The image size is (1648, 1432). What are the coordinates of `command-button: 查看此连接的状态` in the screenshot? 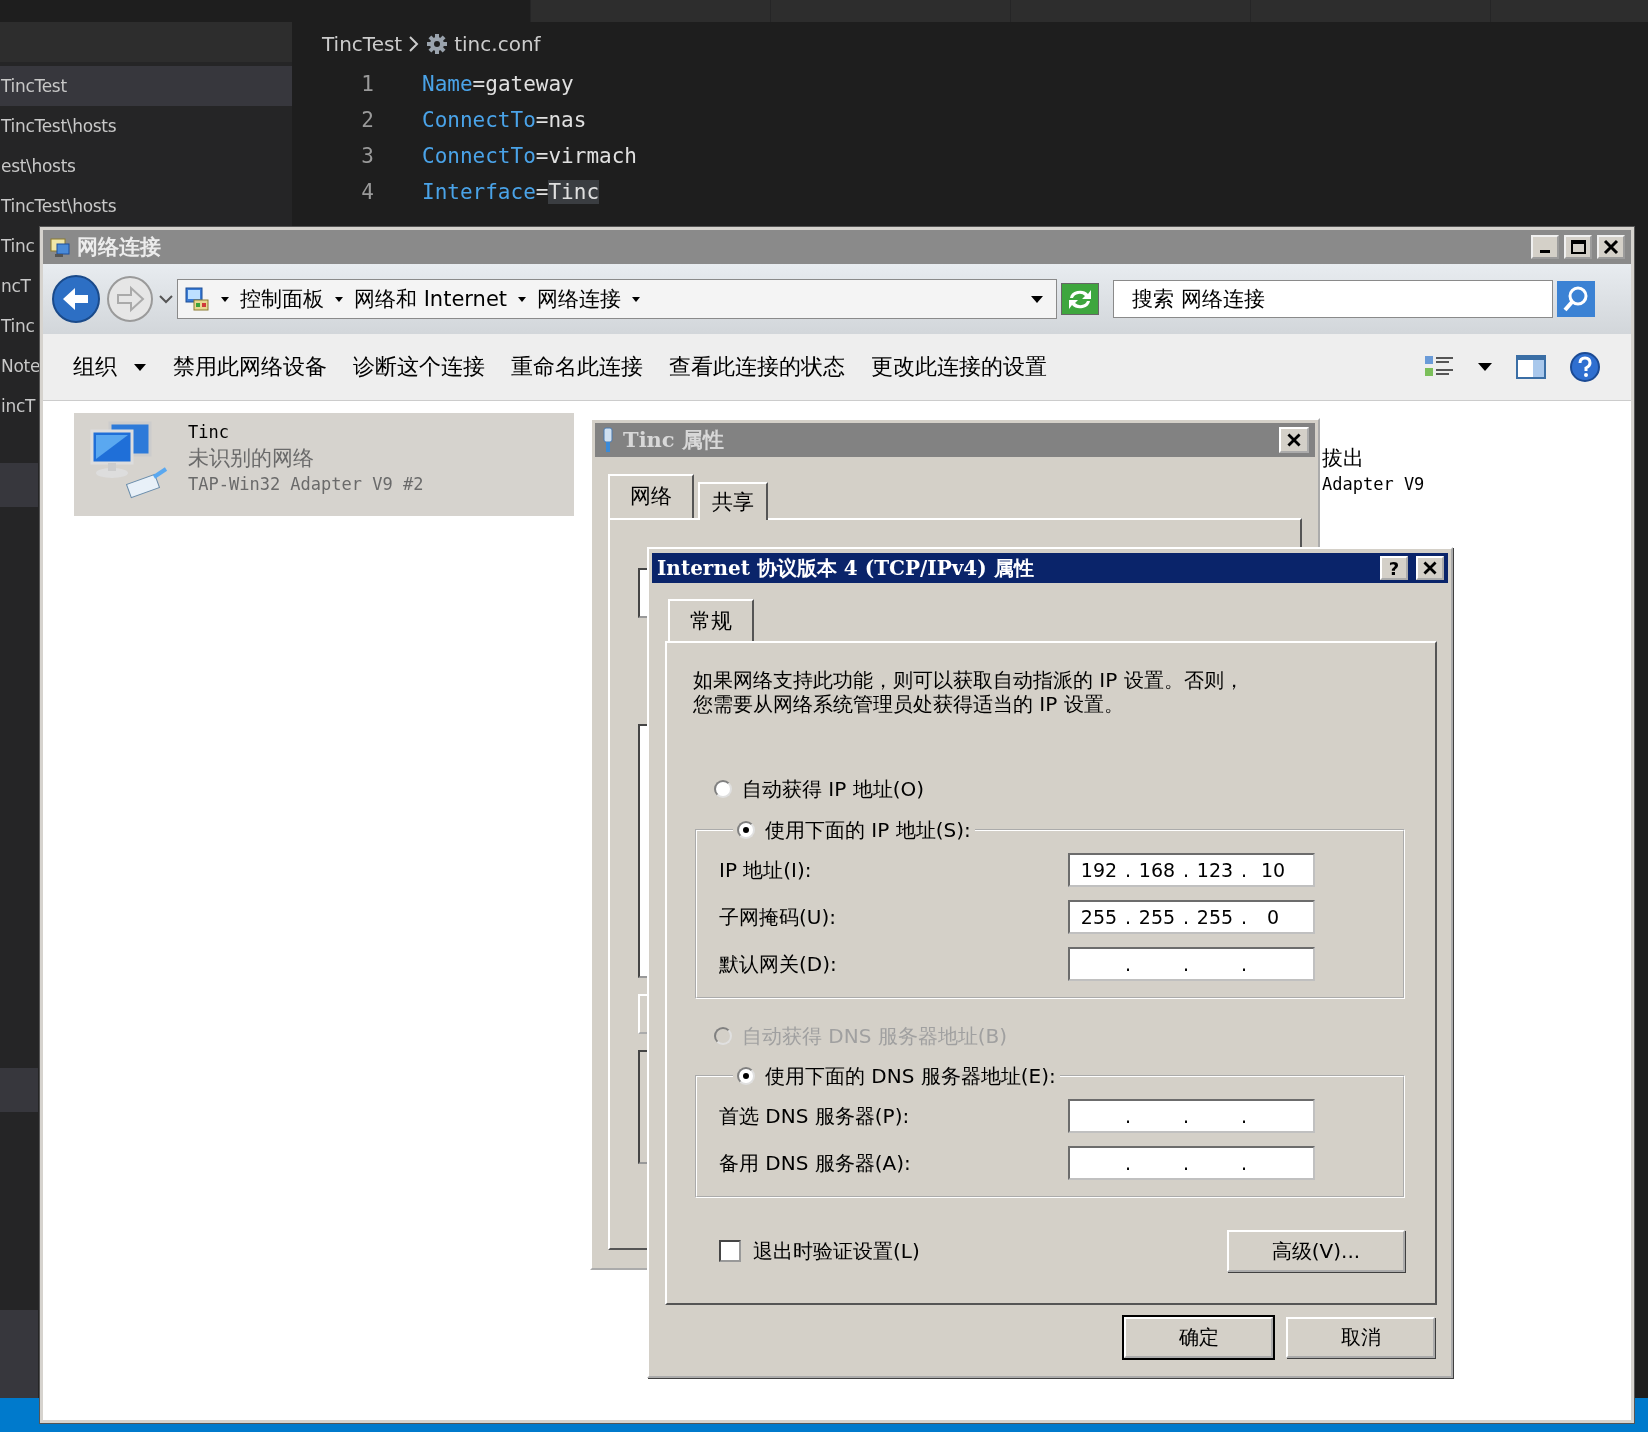 It's located at (757, 367).